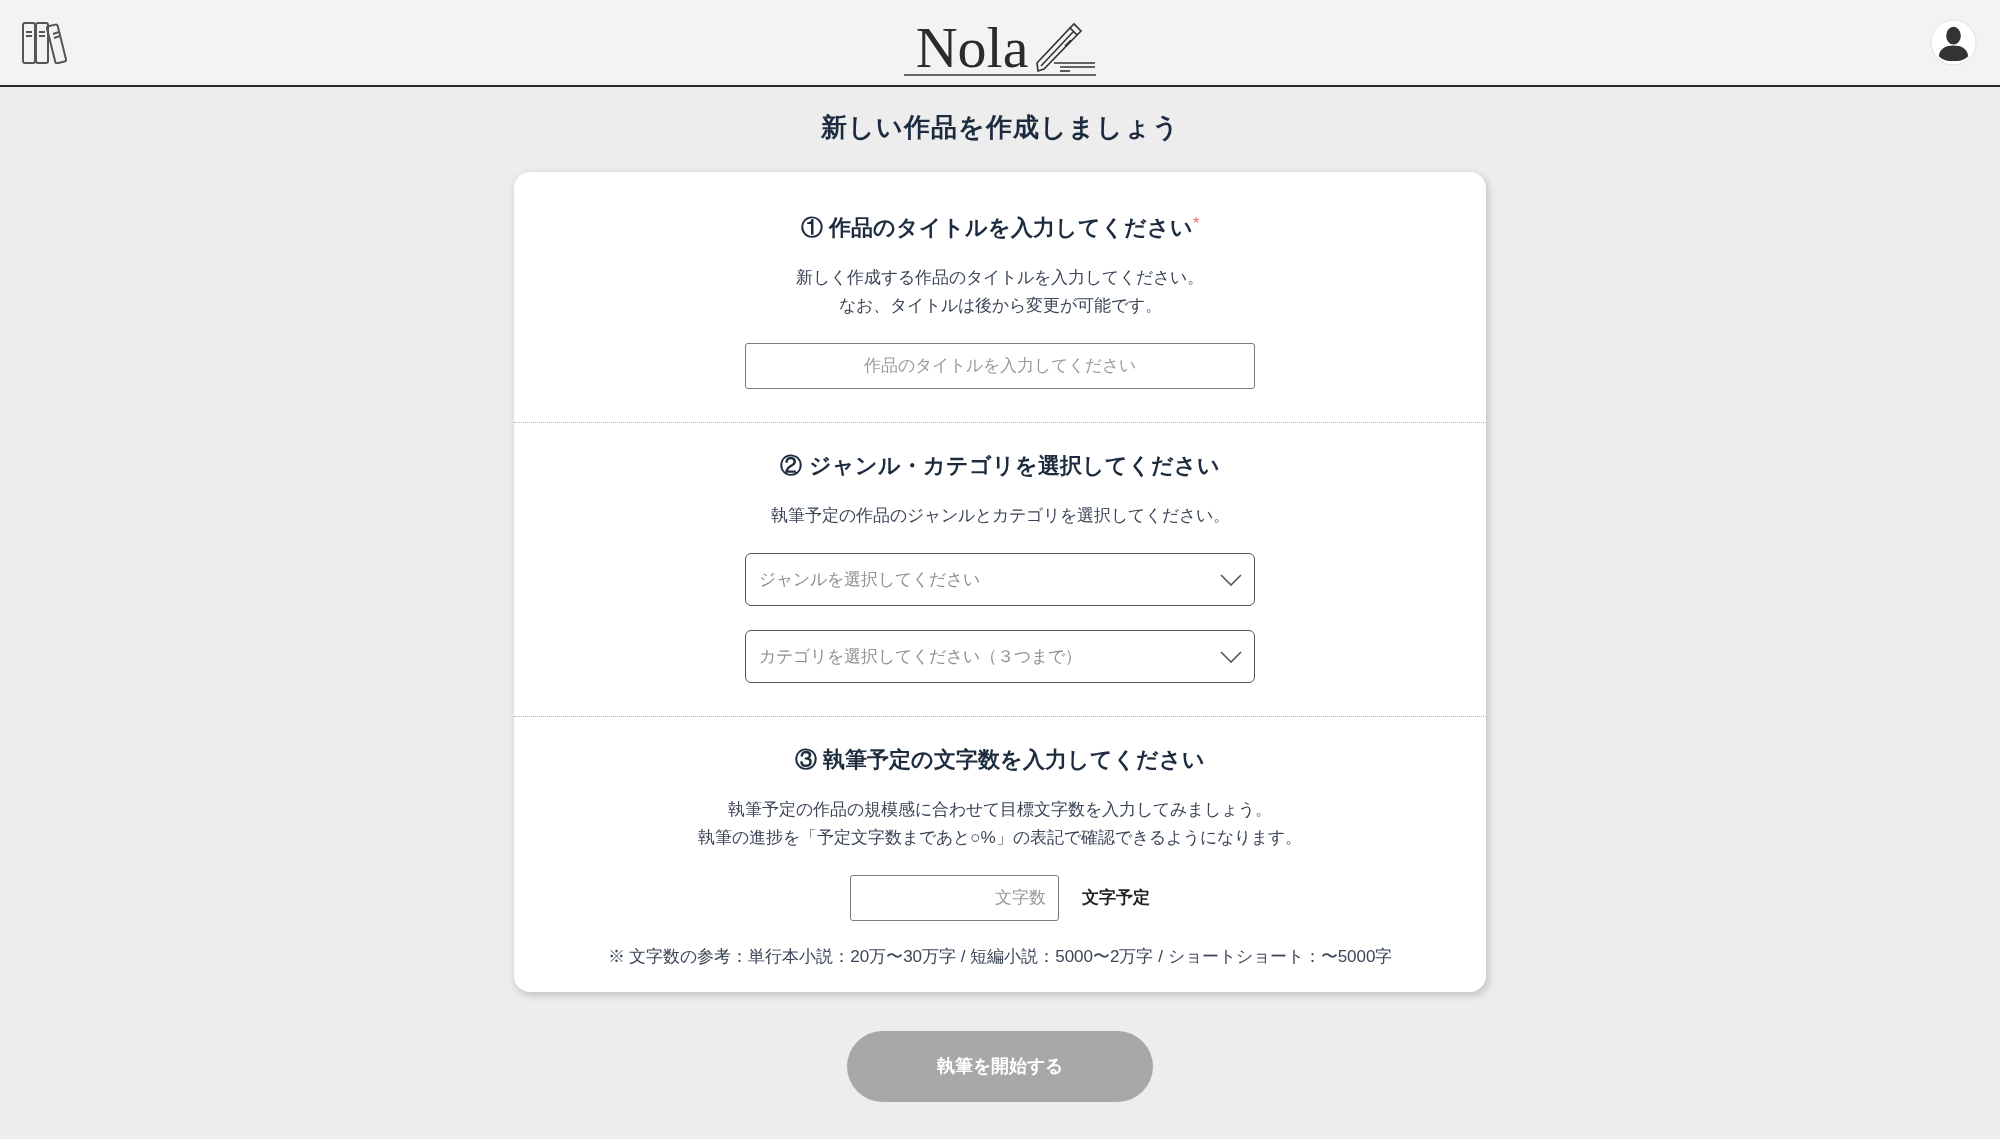 Image resolution: width=2000 pixels, height=1139 pixels. I want to click on dropdown-select: ジャンルを選択してください, so click(1000, 579).